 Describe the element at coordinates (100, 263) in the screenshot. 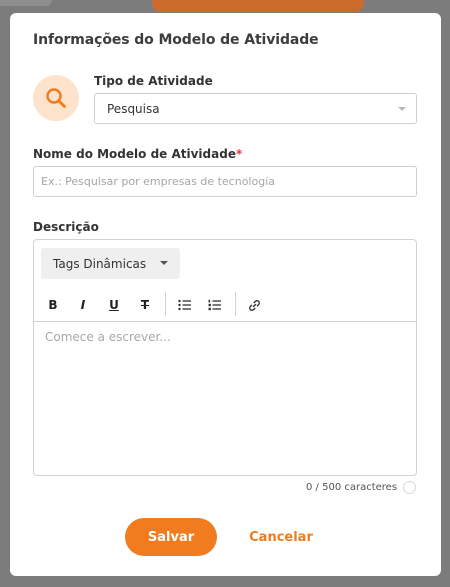

I see `dynamic-tags-label: Tags Dinâmicas` at that location.